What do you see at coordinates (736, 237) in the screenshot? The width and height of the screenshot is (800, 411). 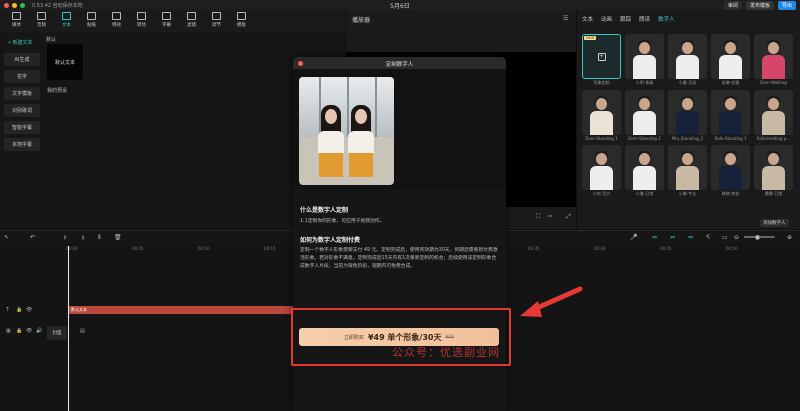 I see `zoom-out-icon: ⊖` at bounding box center [736, 237].